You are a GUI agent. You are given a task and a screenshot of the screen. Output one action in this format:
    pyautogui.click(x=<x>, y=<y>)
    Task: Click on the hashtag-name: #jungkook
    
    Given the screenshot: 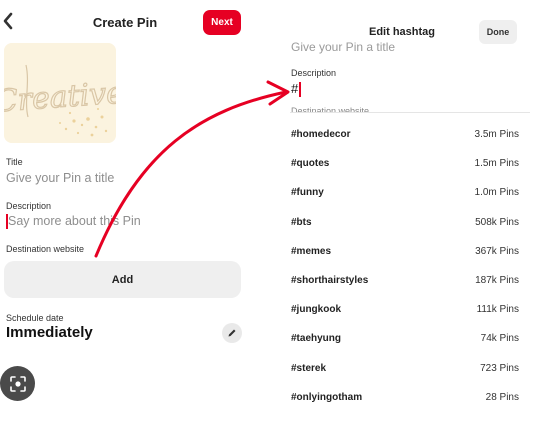 What is the action you would take?
    pyautogui.click(x=316, y=310)
    